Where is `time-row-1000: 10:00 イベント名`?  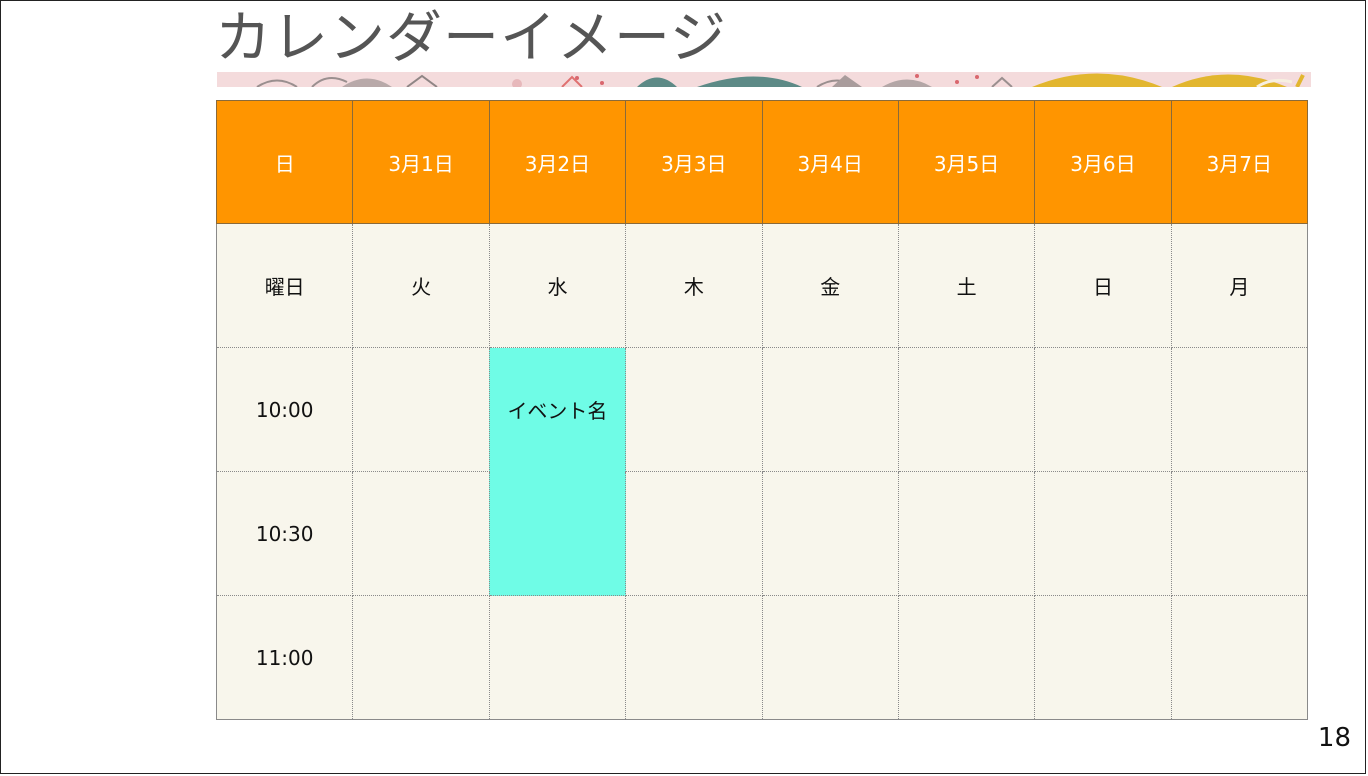 time-row-1000: 10:00 イベント名 is located at coordinates (762, 409).